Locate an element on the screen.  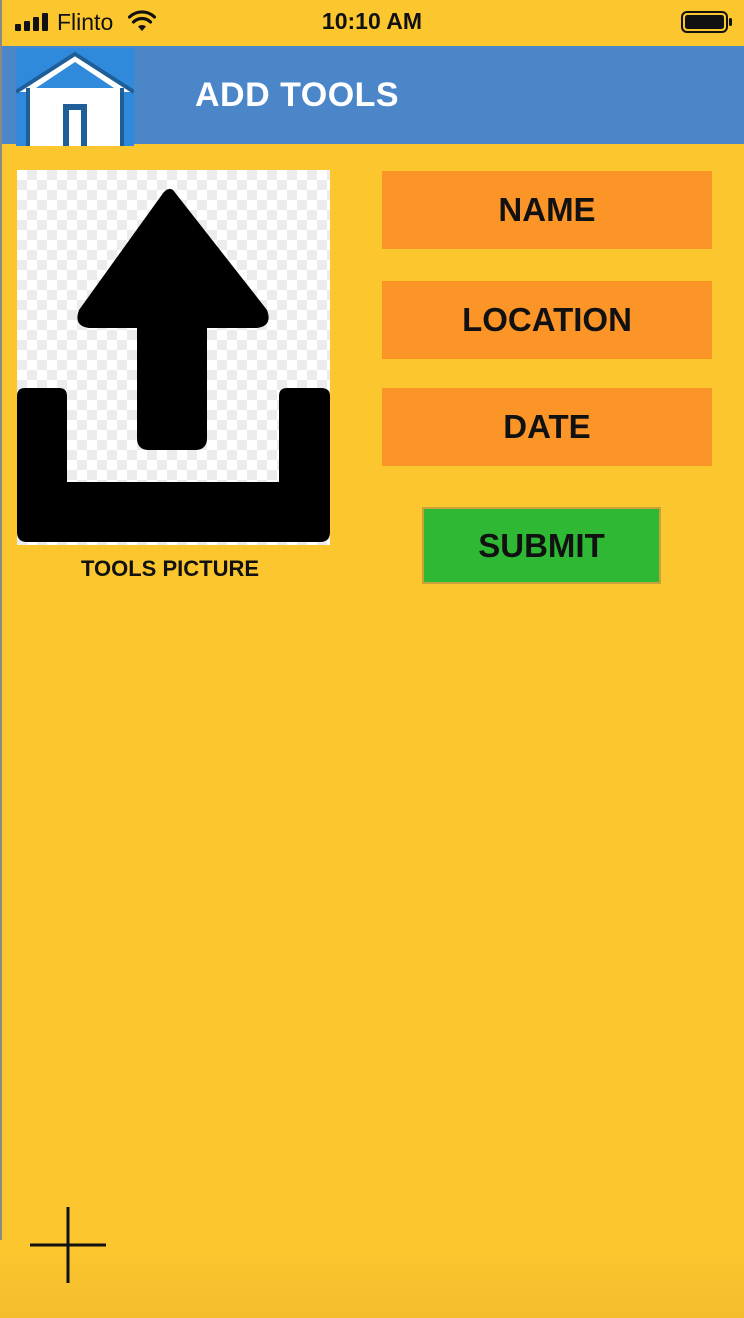
status-bar: Flinto 10:10 AM is located at coordinates (372, 23).